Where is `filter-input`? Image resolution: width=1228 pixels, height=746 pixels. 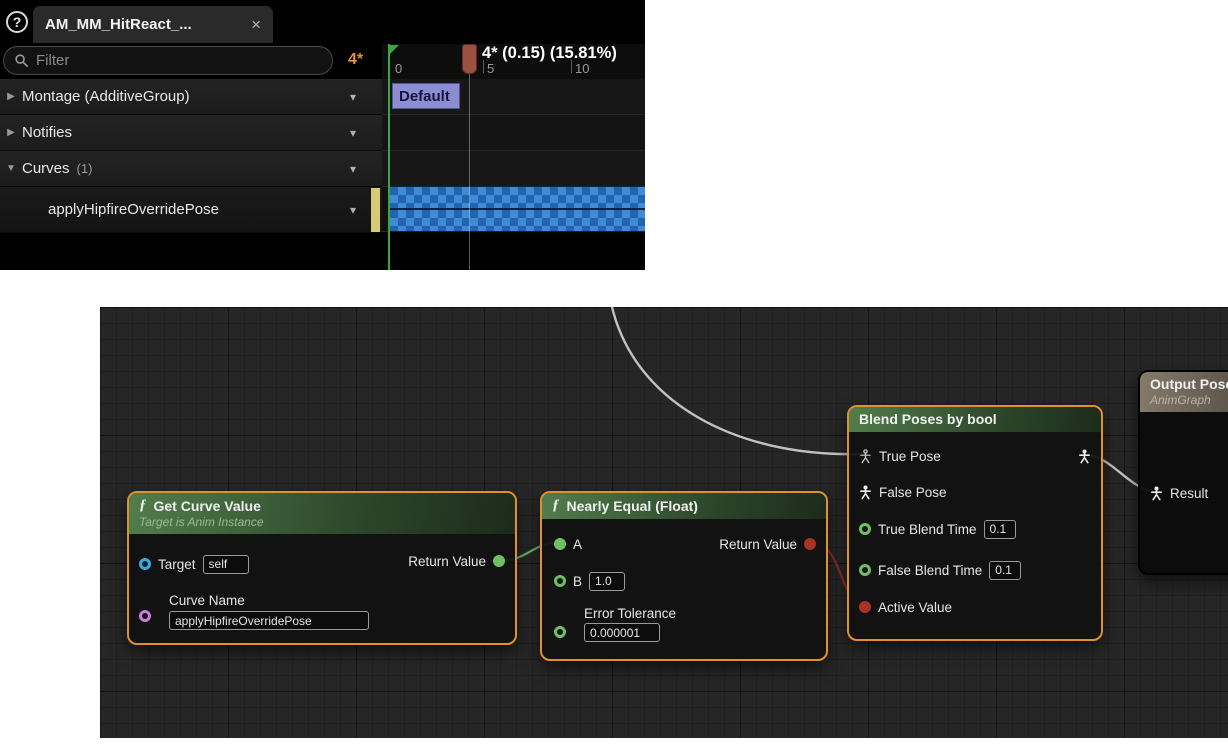
filter-input is located at coordinates (179, 60).